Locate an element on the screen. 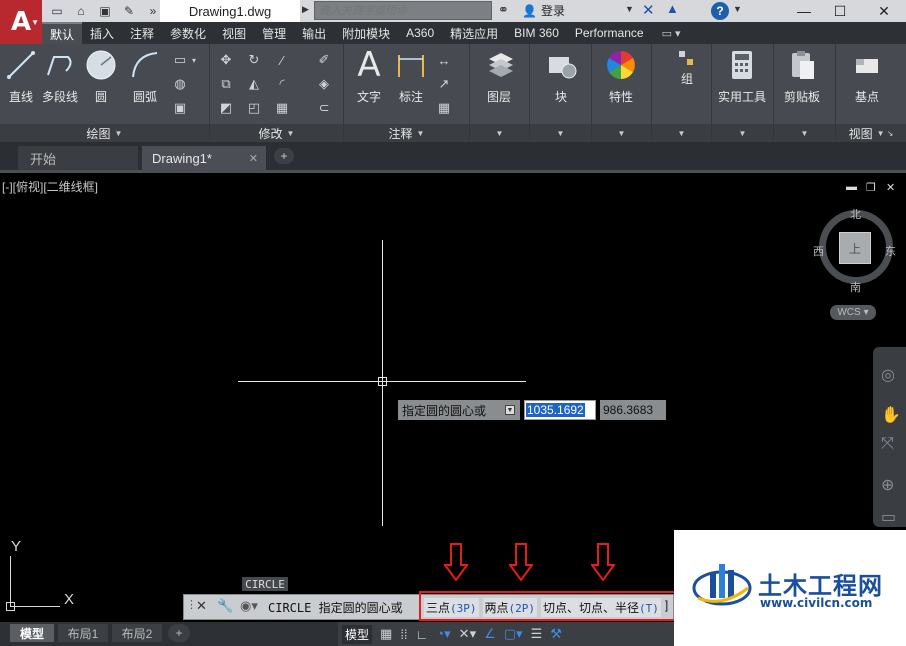 The image size is (906, 646). trim-icon: ⁄ is located at coordinates (282, 60).